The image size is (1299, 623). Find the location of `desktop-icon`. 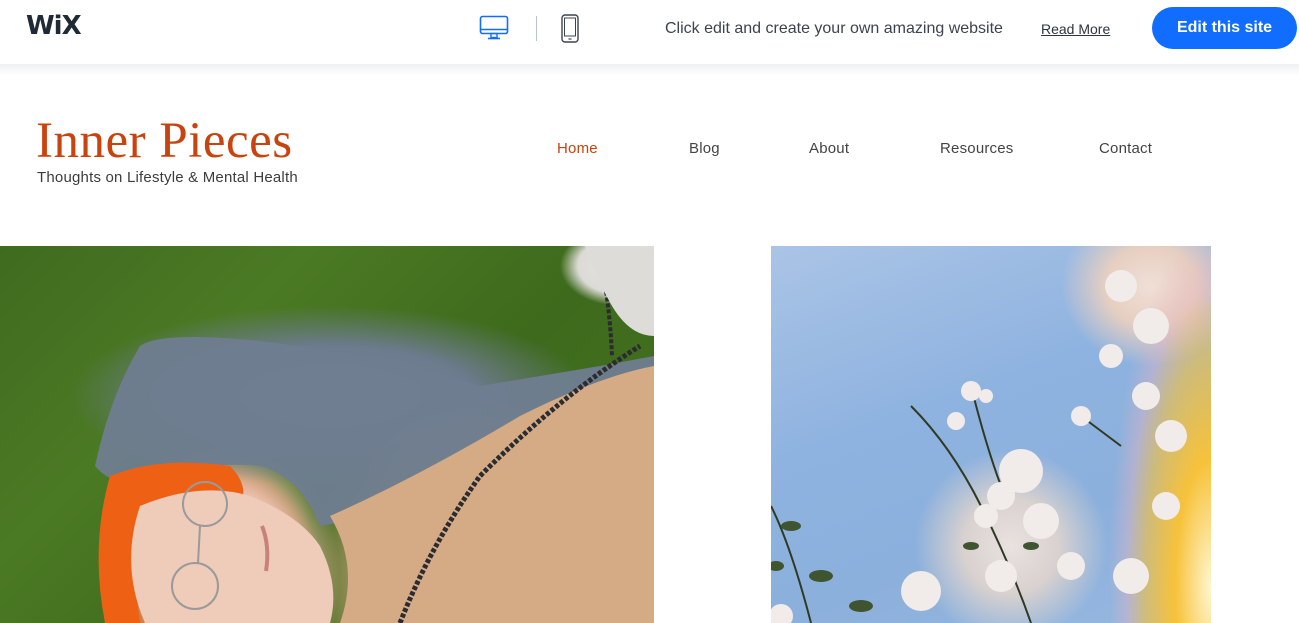

desktop-icon is located at coordinates (494, 28).